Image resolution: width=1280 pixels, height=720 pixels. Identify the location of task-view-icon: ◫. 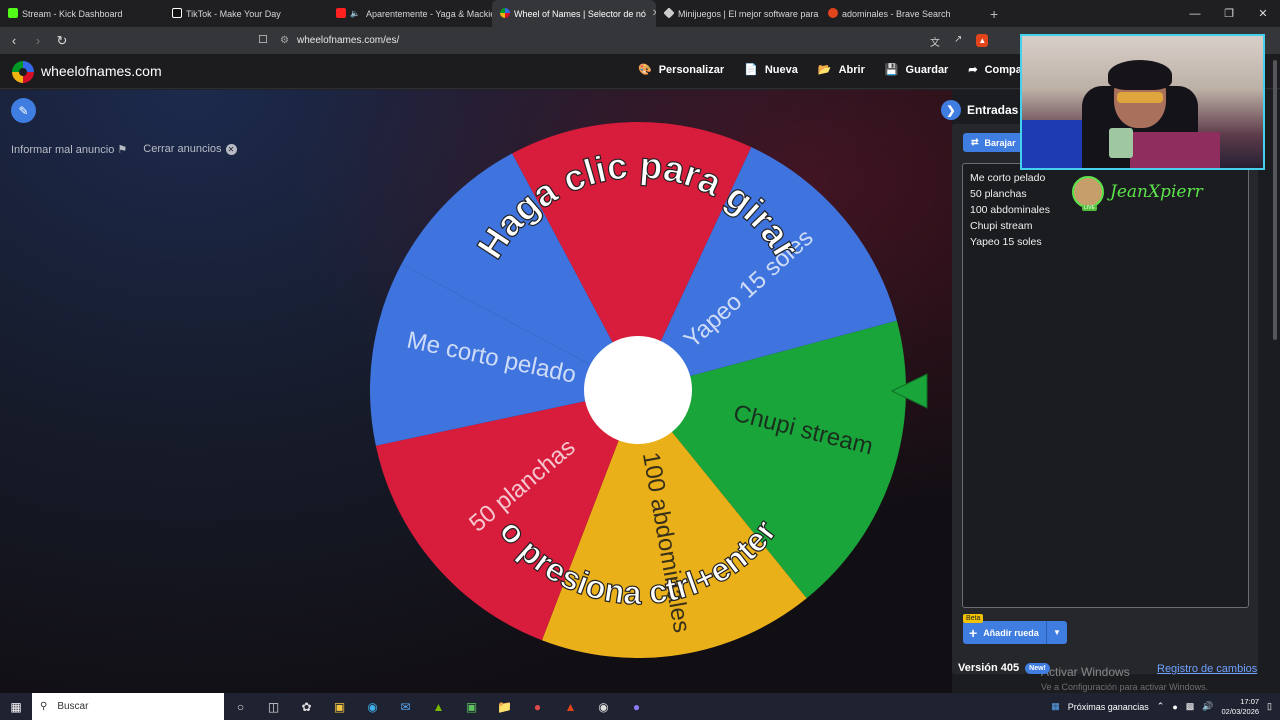
(273, 707).